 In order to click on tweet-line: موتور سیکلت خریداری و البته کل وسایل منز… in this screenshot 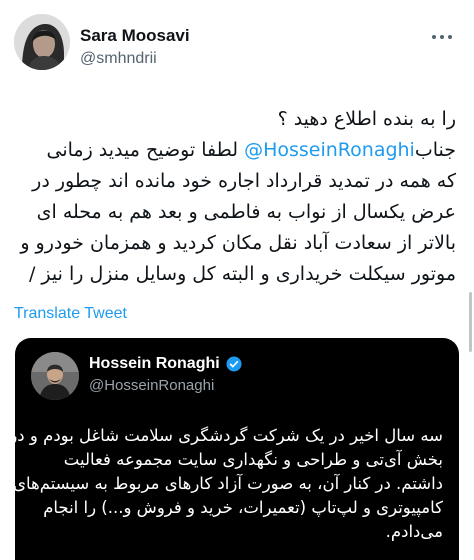, I will do `click(242, 274)`.